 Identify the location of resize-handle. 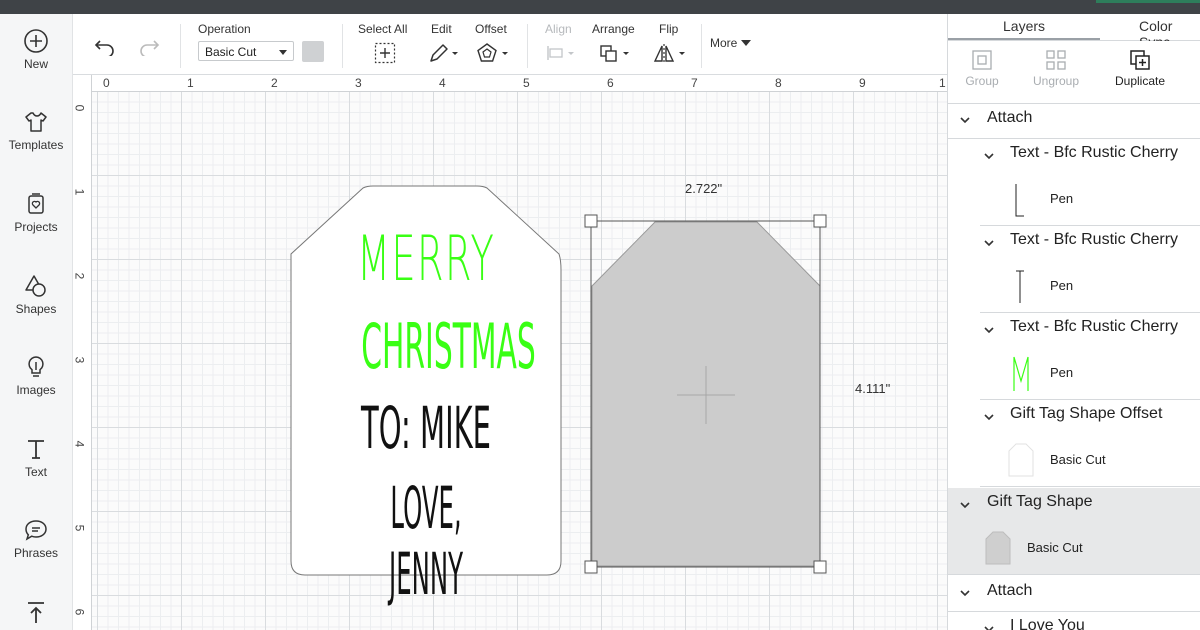
(820, 221).